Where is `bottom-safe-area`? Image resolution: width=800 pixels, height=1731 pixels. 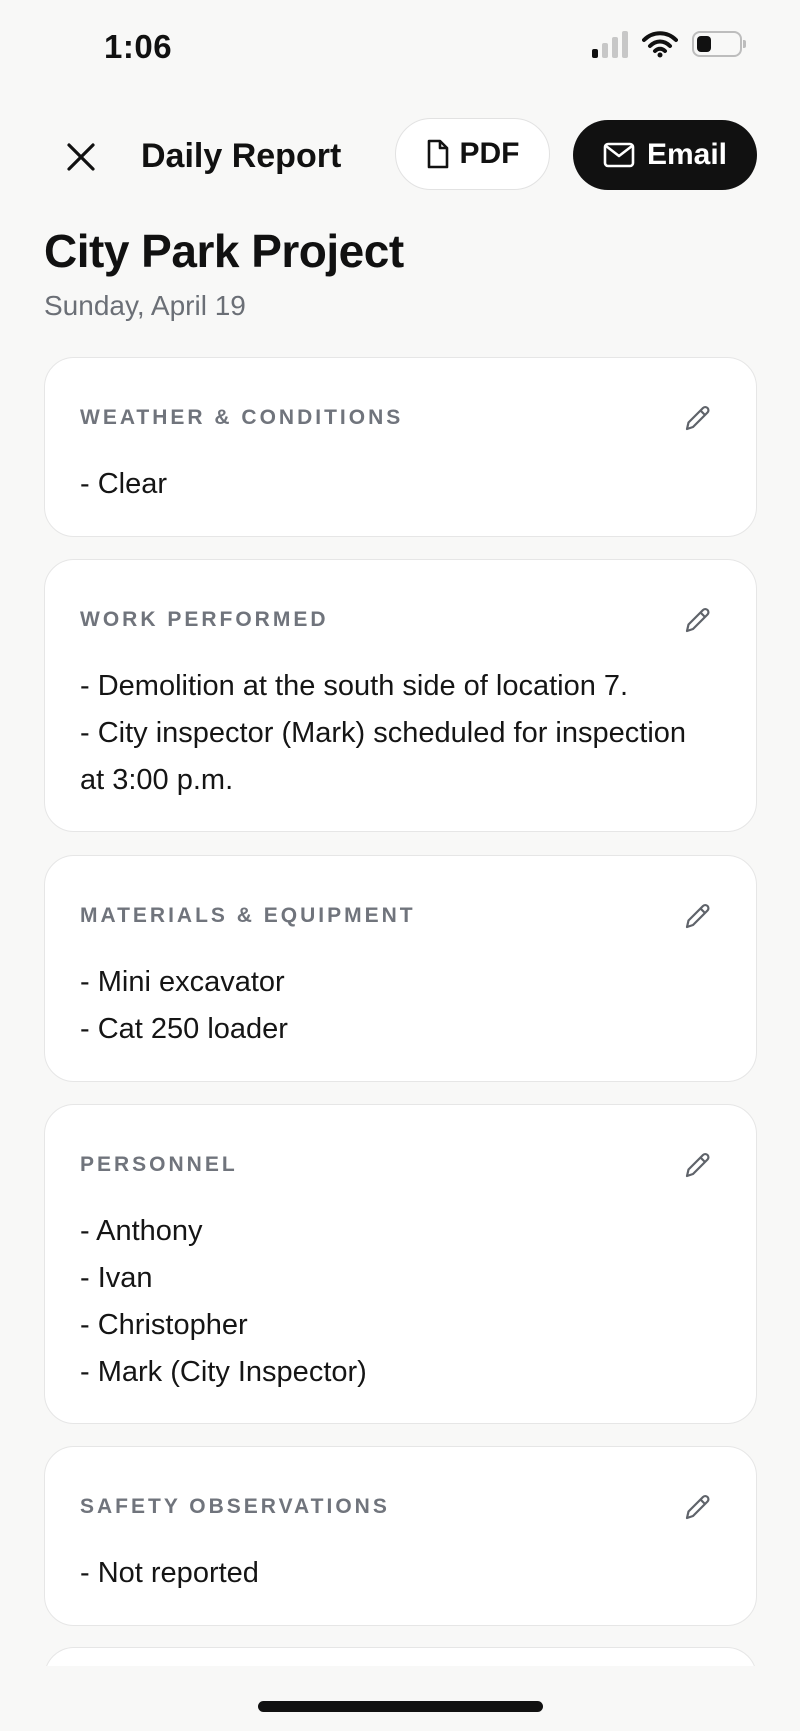
bottom-safe-area is located at coordinates (400, 1698).